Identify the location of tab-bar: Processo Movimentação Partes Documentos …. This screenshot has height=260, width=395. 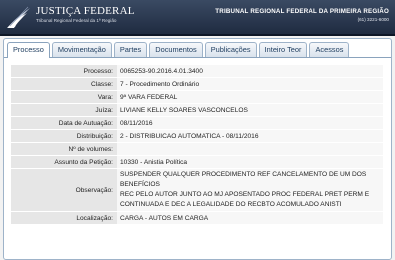
(197, 48).